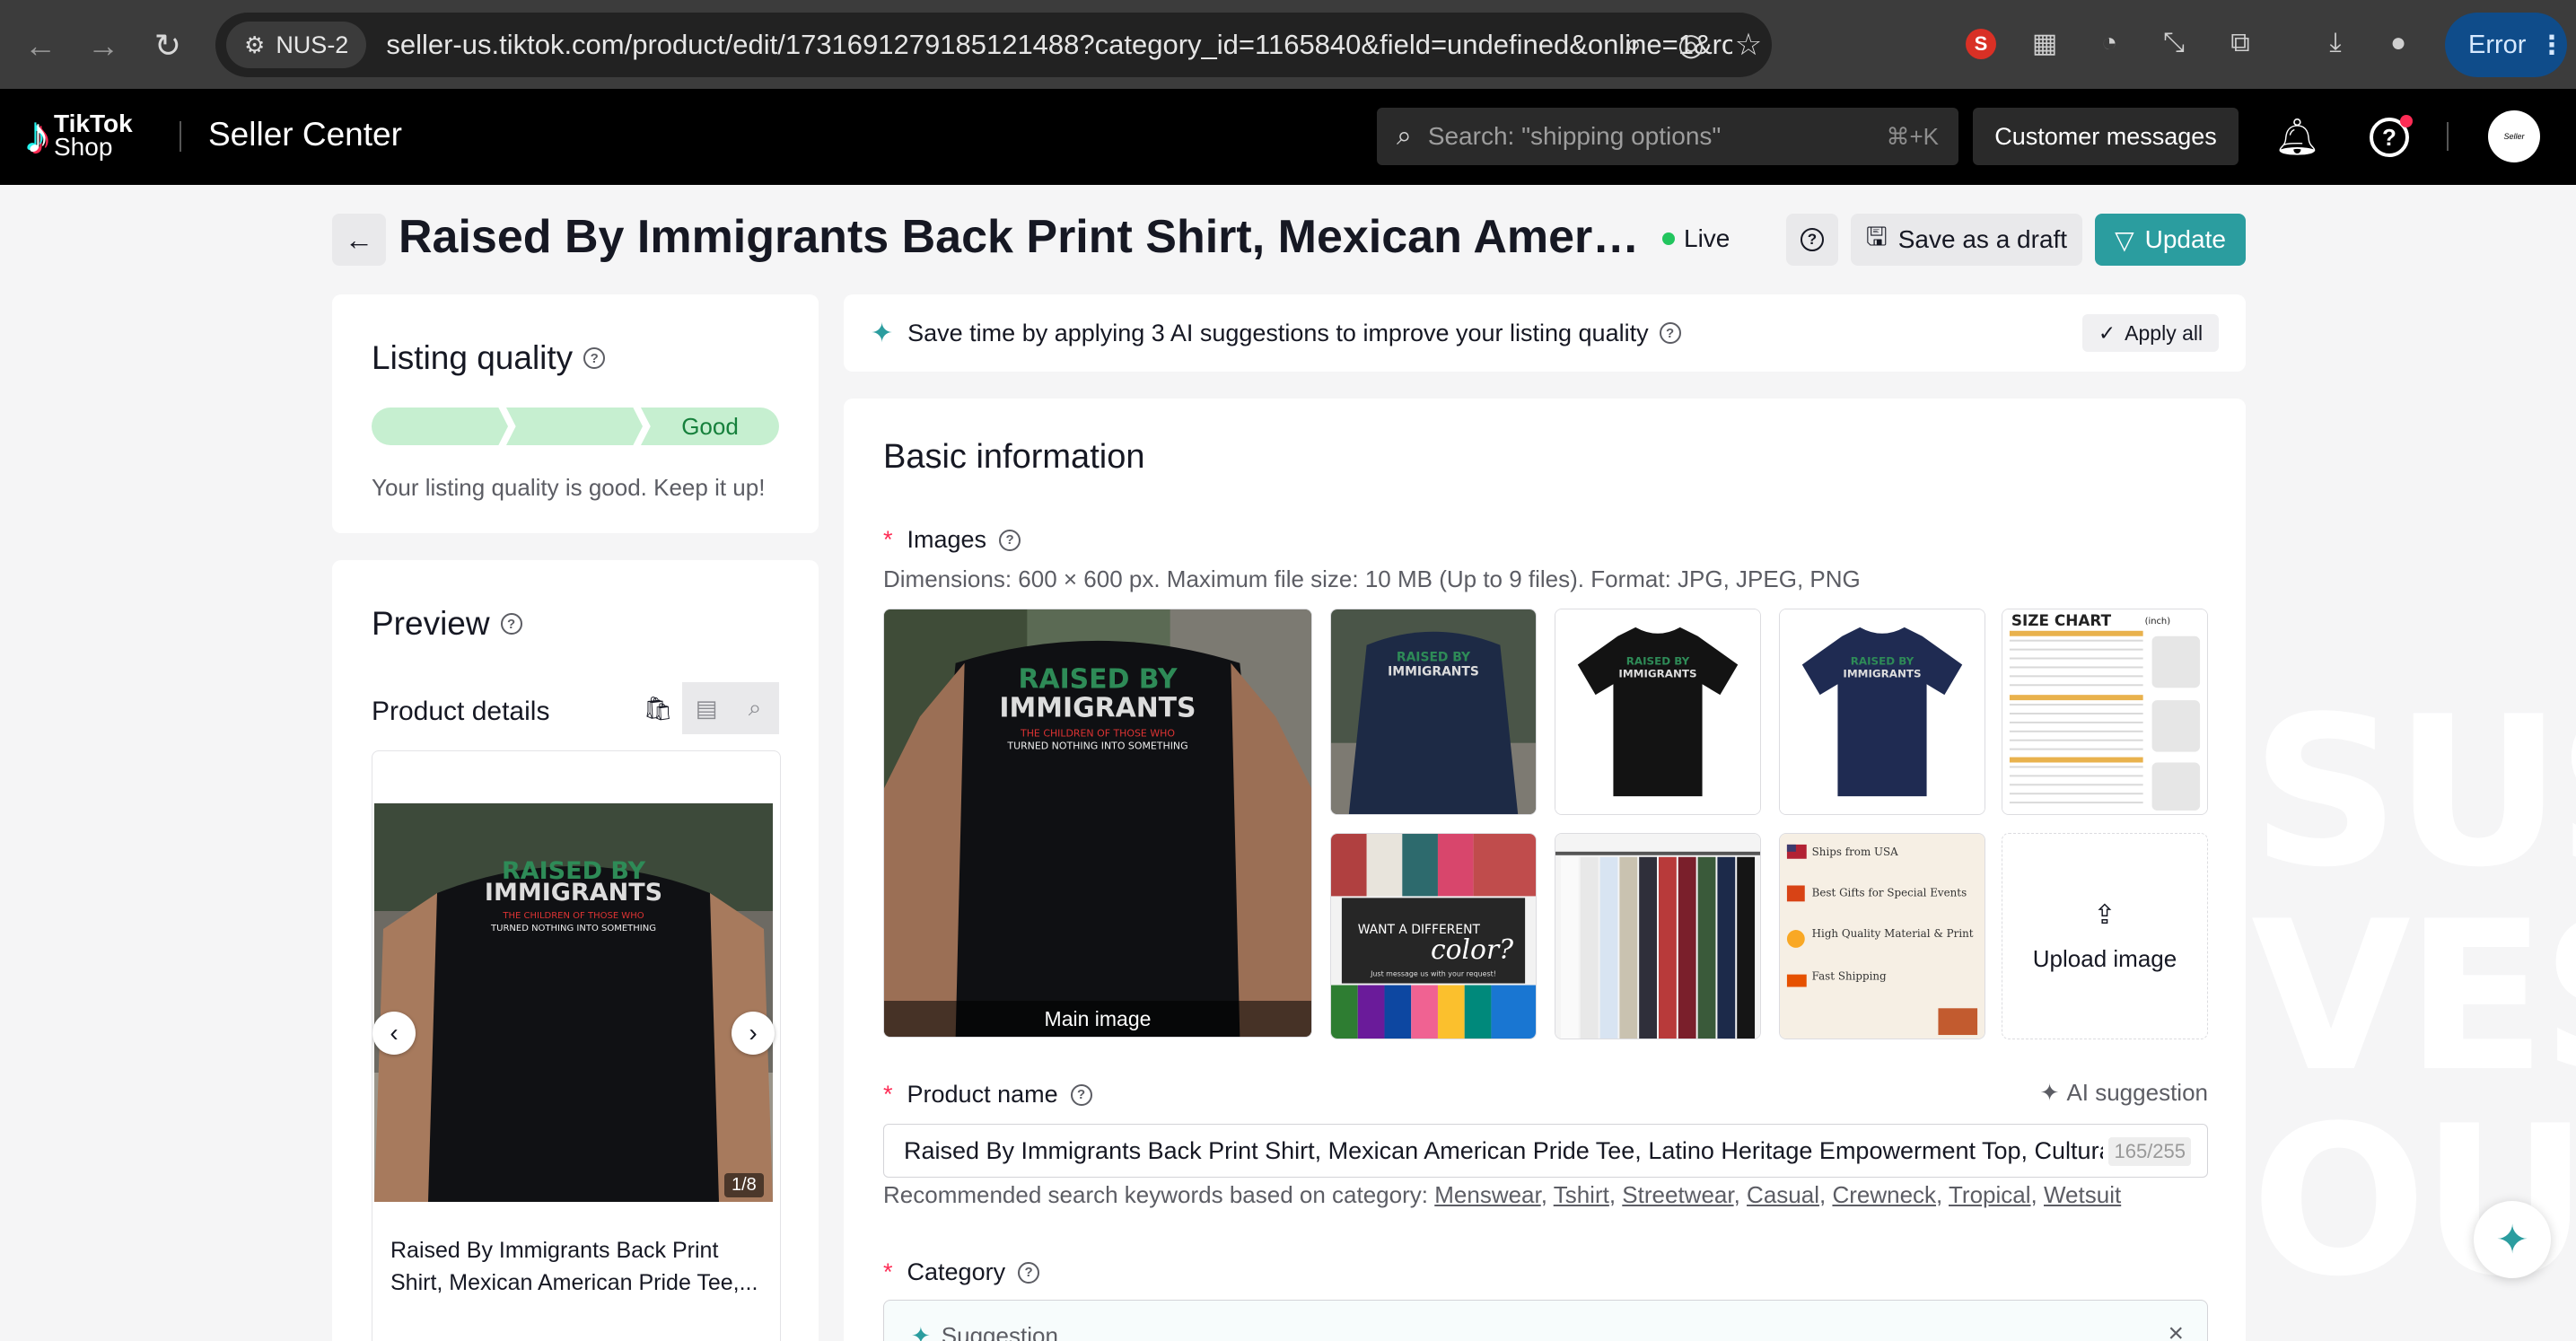  I want to click on save-disk-icon: 🖫, so click(1876, 236).